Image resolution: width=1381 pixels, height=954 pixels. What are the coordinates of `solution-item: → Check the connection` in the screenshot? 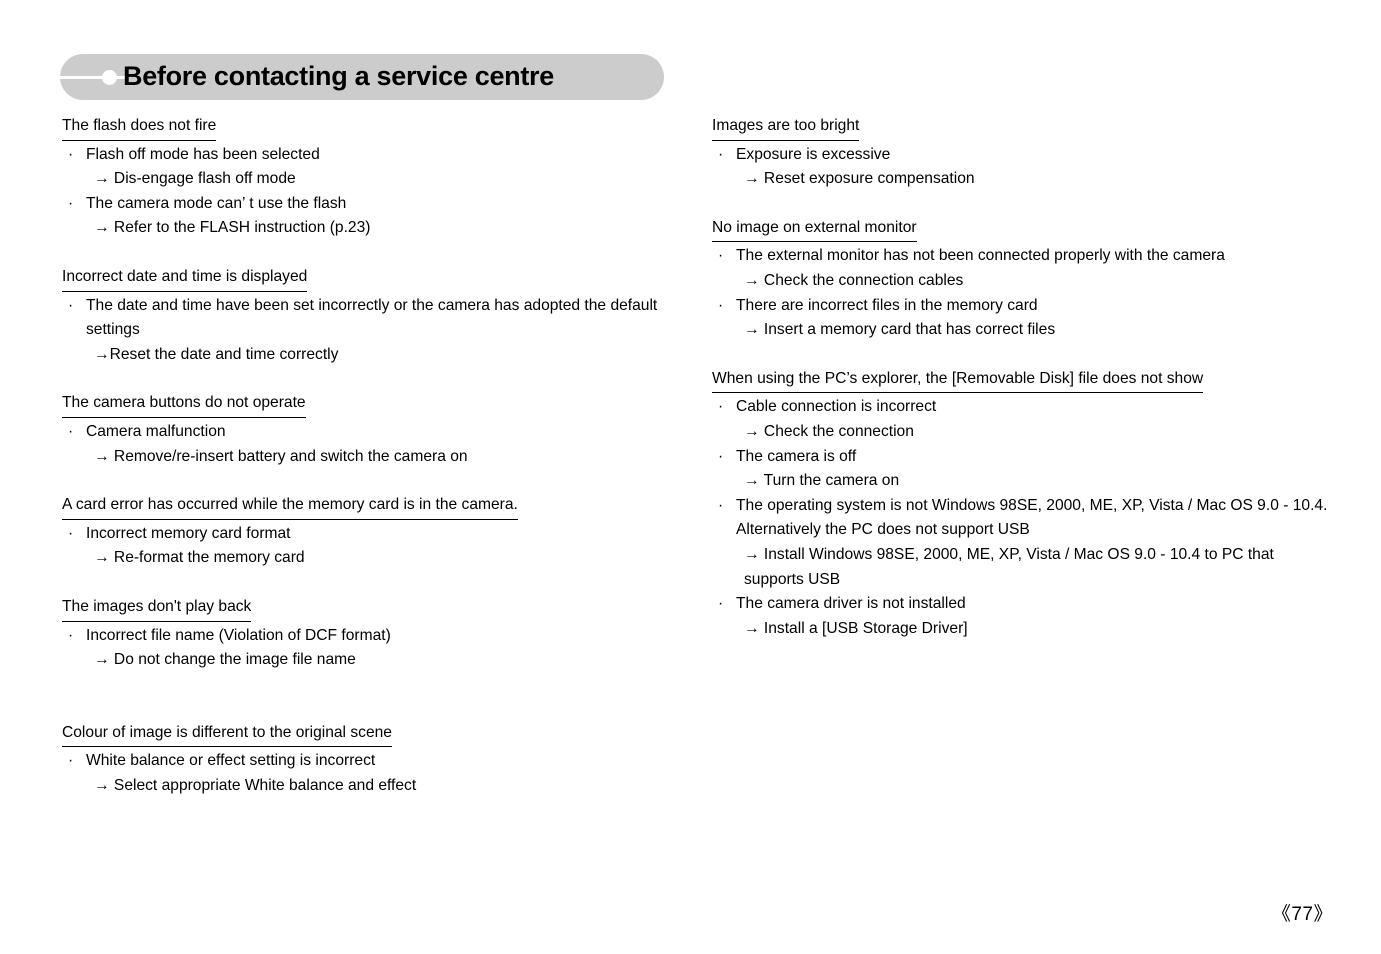 It's located at (829, 431).